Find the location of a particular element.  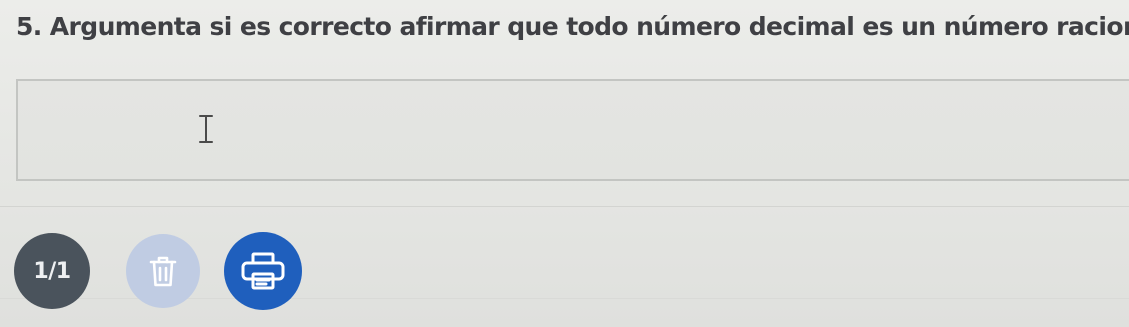

delete-button is located at coordinates (163, 271).